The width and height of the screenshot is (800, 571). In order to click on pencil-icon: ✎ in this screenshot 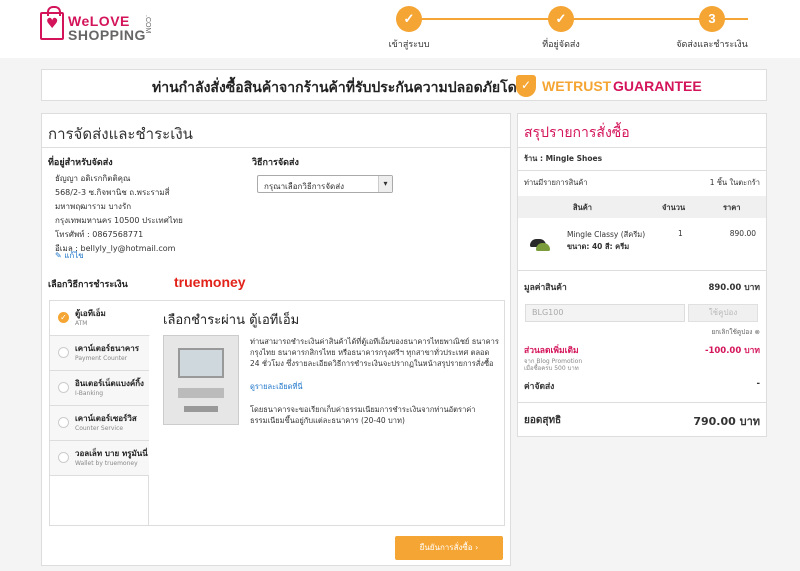, I will do `click(60, 255)`.